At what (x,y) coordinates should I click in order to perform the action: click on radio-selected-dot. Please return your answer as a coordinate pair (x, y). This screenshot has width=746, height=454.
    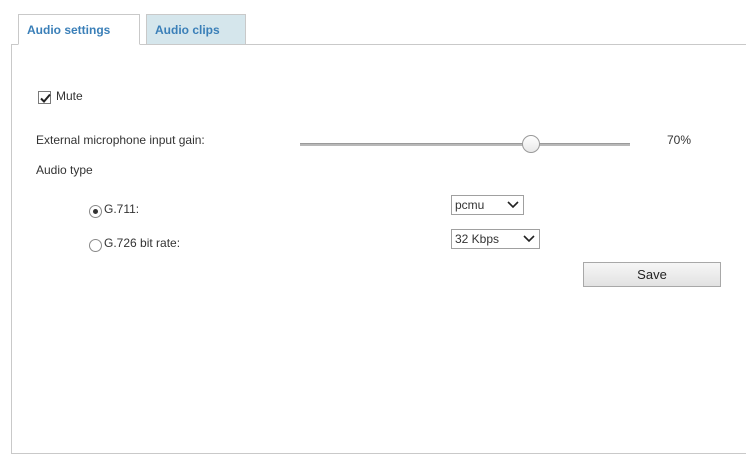
    Looking at the image, I should click on (95, 211).